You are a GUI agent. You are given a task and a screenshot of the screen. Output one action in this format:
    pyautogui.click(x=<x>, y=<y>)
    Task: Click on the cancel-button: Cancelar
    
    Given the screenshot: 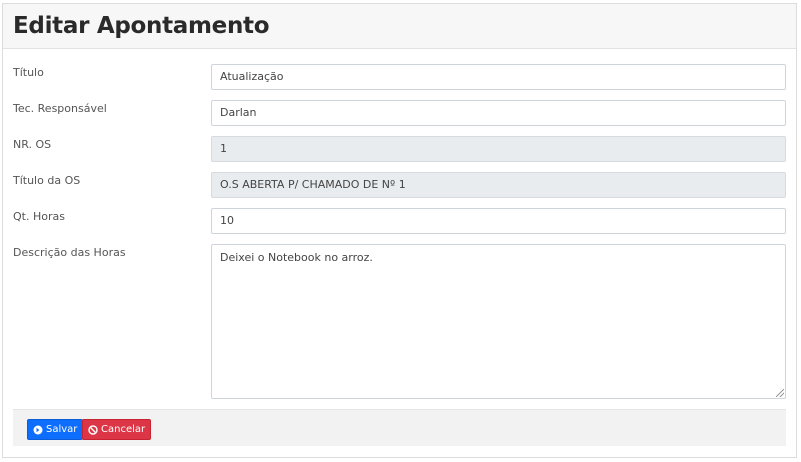 What is the action you would take?
    pyautogui.click(x=117, y=429)
    